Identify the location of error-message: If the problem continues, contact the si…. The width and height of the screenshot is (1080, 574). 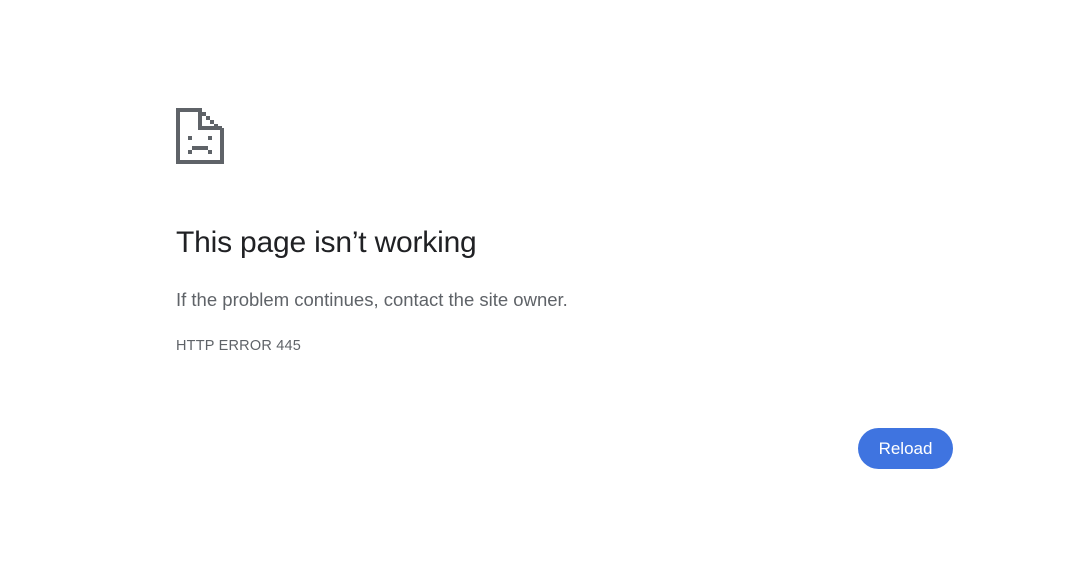
(372, 299).